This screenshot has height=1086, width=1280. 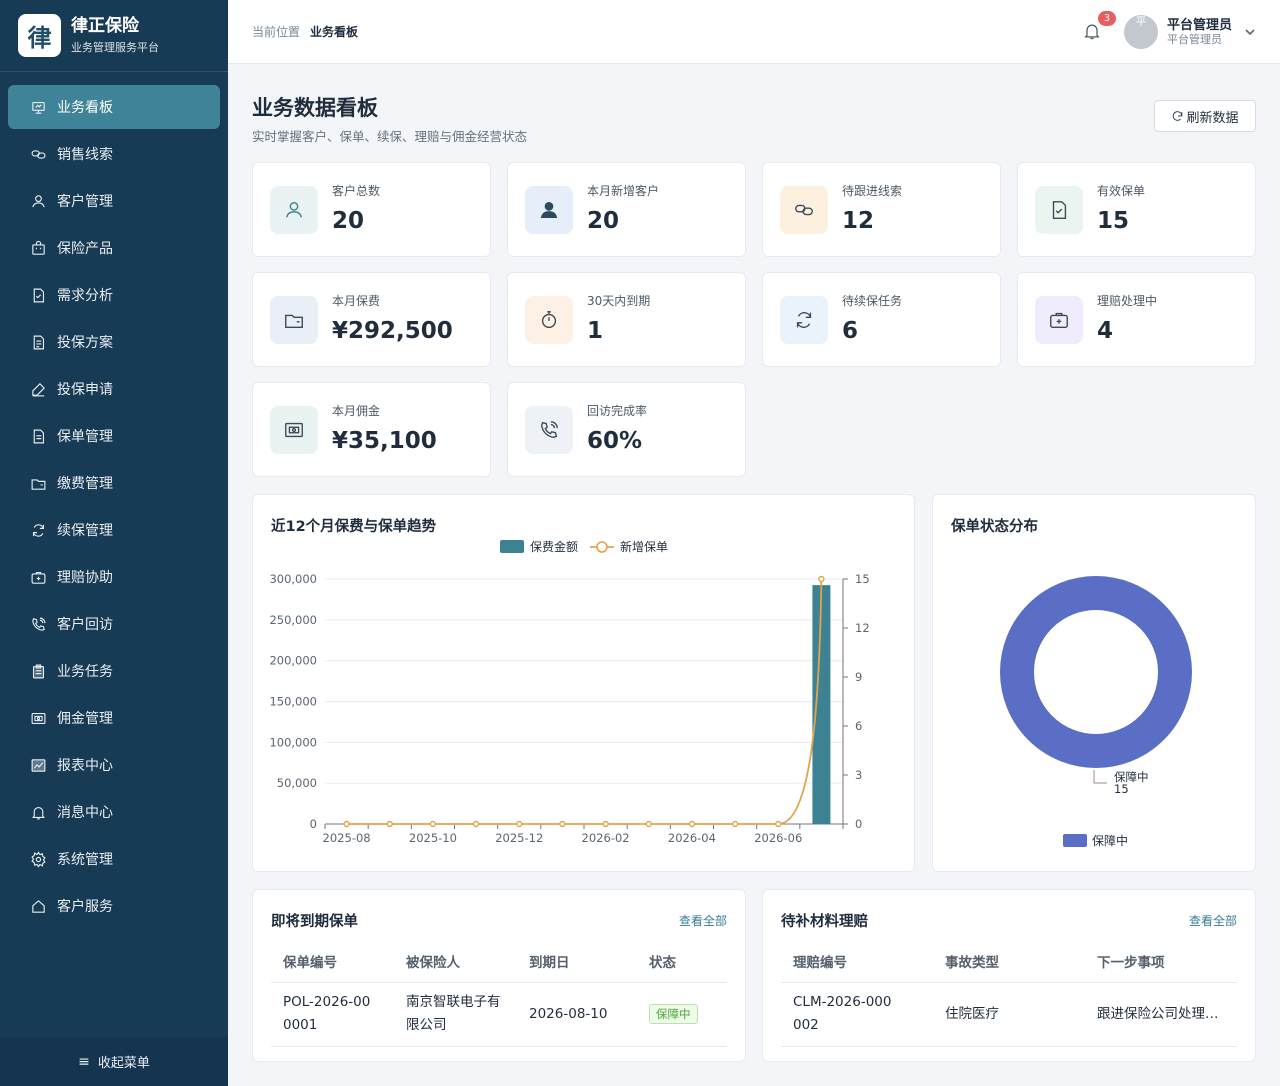 What do you see at coordinates (293, 579) in the screenshot?
I see `y-left-tick-label: 300,000` at bounding box center [293, 579].